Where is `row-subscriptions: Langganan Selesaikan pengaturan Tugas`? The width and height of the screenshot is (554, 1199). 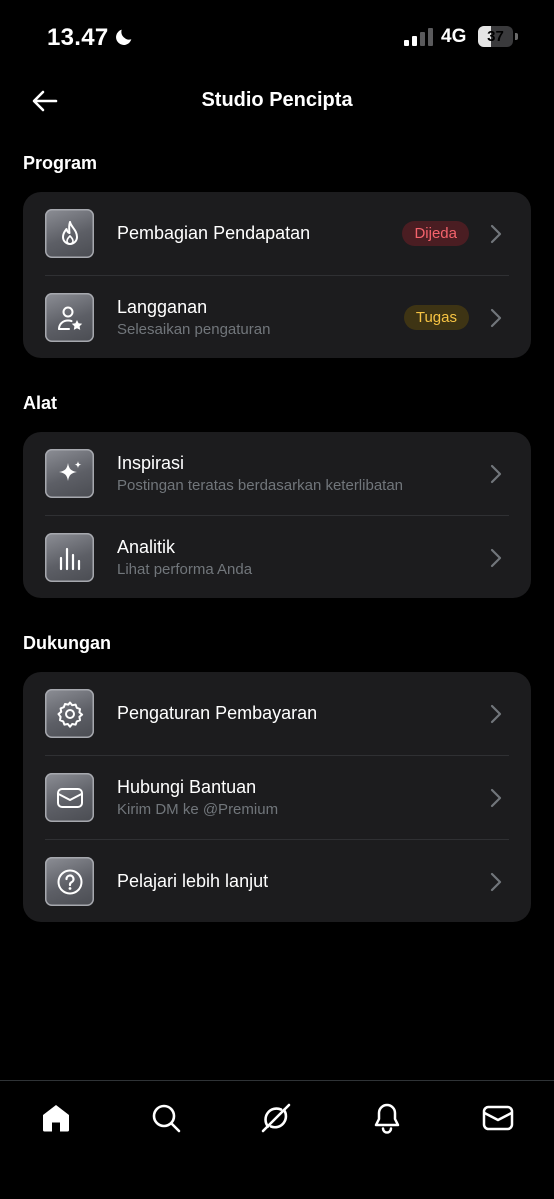
row-subscriptions: Langganan Selesaikan pengaturan Tugas is located at coordinates (277, 318).